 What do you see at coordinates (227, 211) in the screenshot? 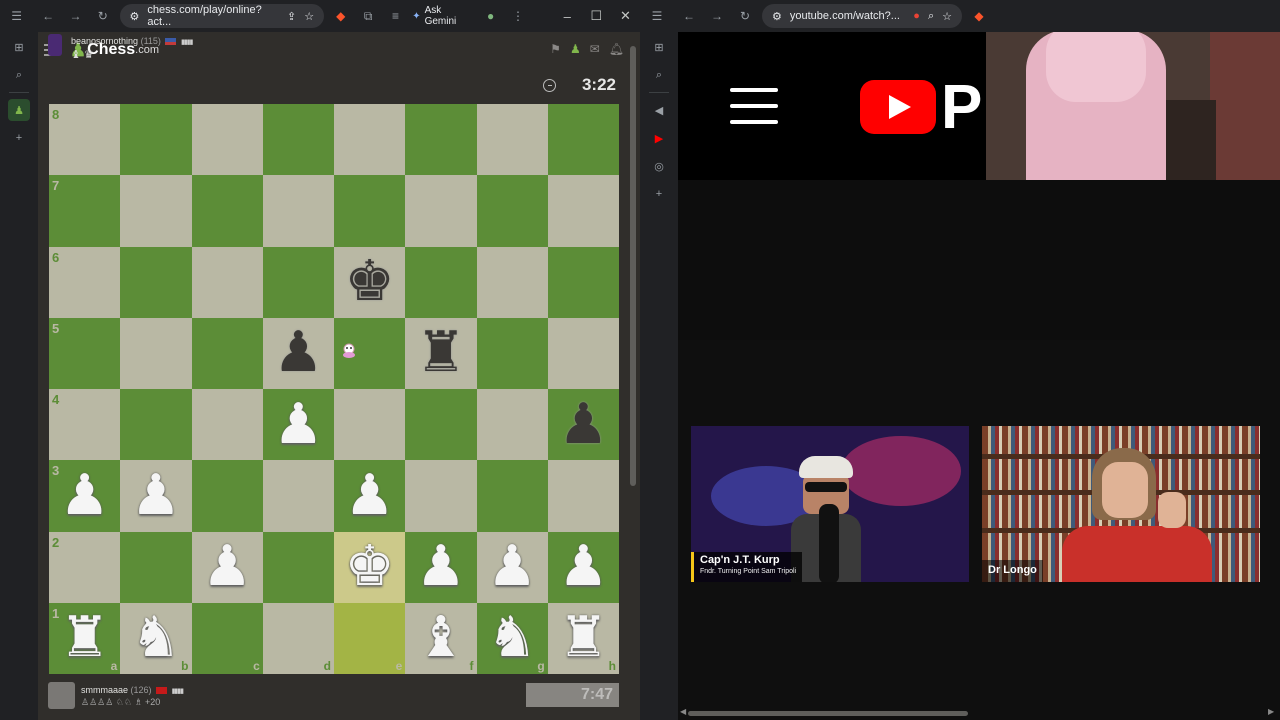
I see `square-c7` at bounding box center [227, 211].